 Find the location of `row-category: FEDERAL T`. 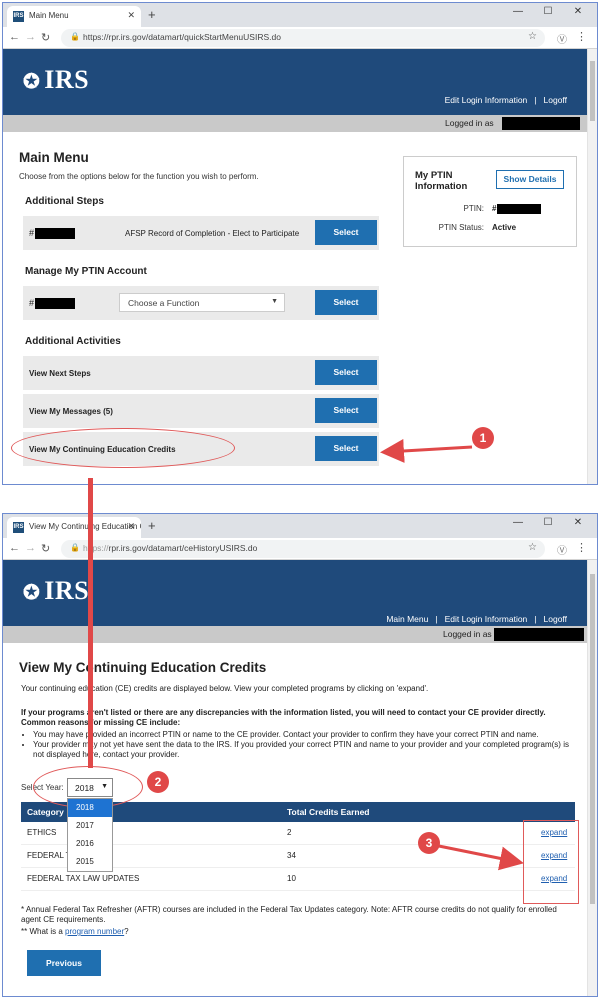

row-category: FEDERAL T is located at coordinates (49, 855).